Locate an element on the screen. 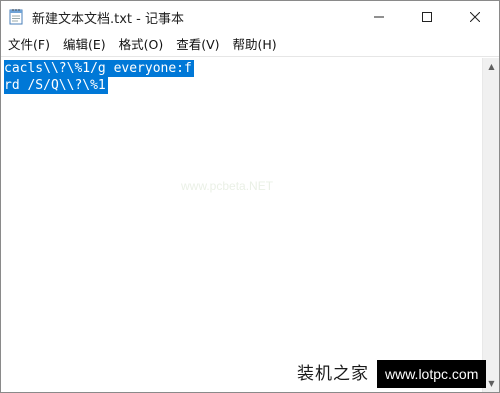 Image resolution: width=500 pixels, height=393 pixels. maximize-button is located at coordinates (427, 16).